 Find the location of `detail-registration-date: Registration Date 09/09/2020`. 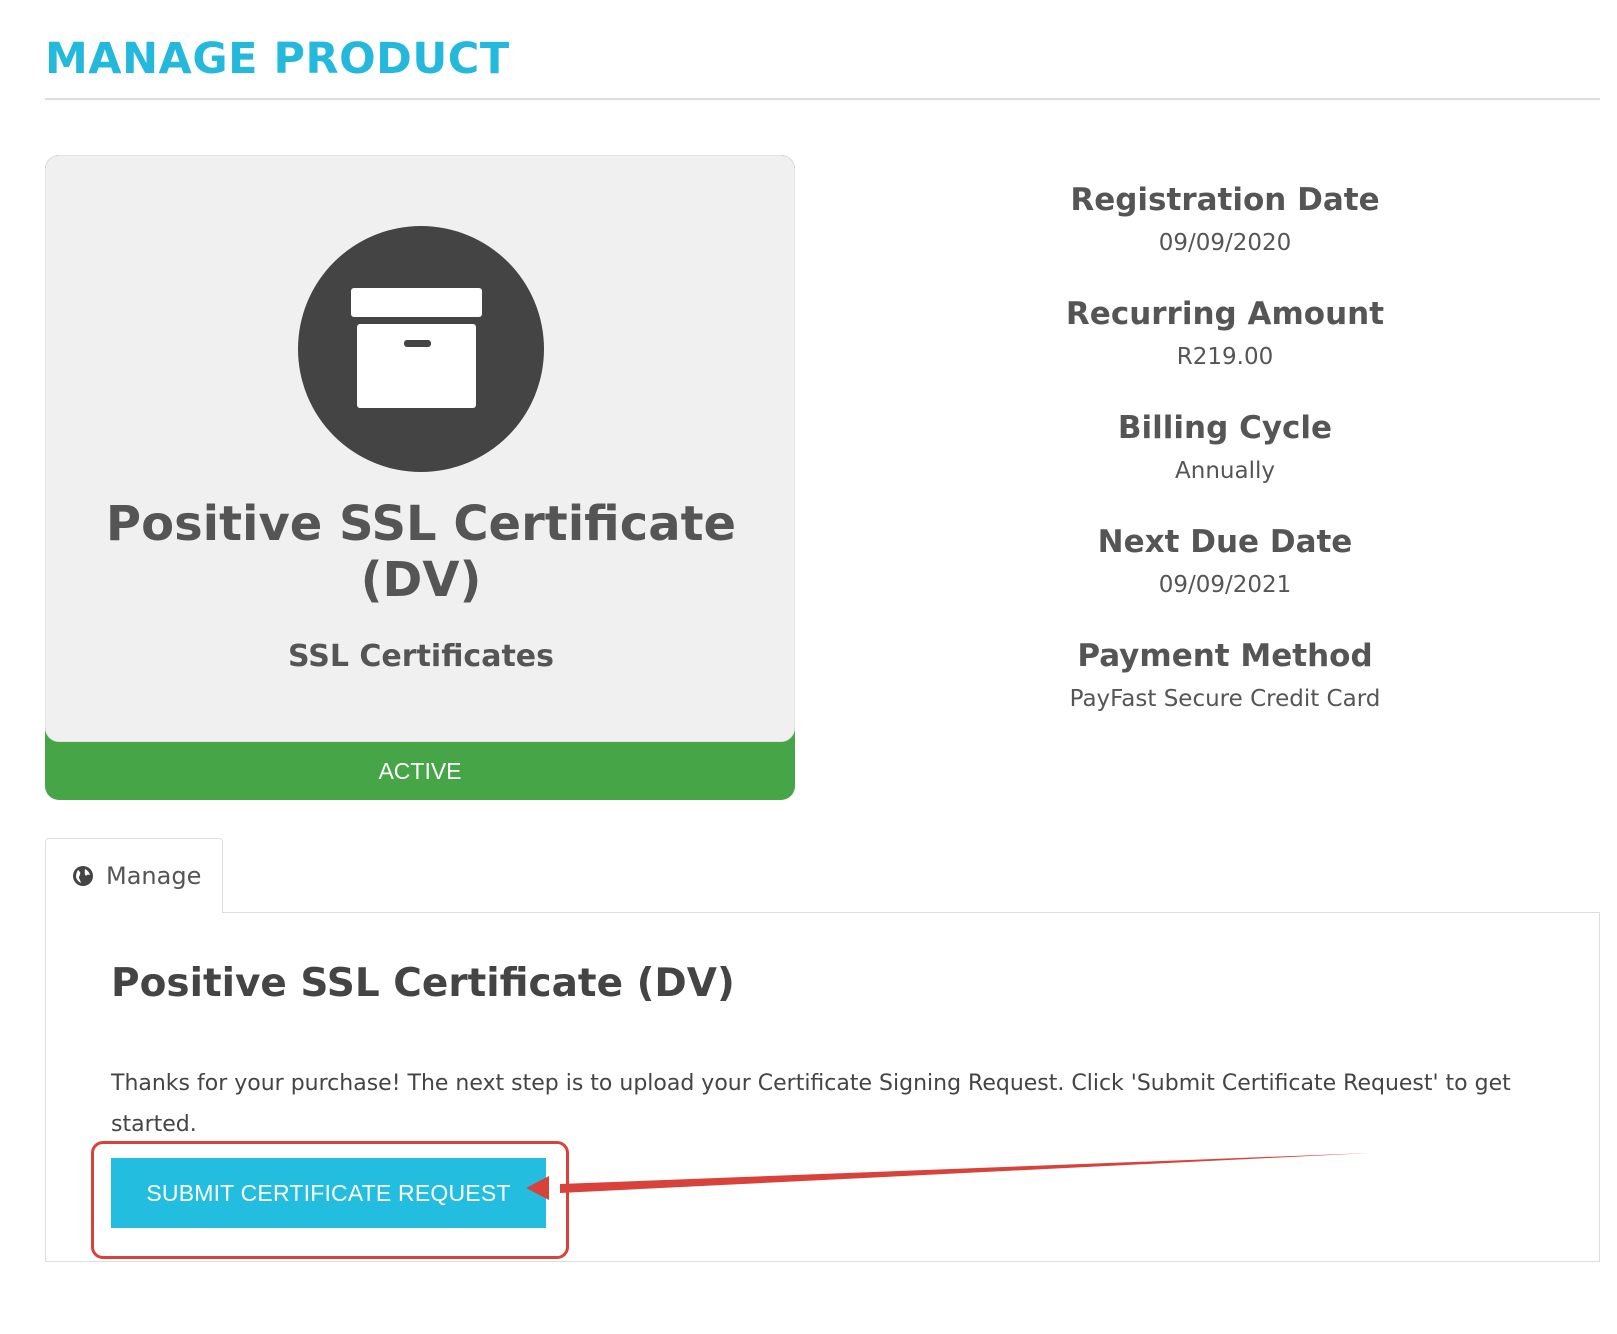

detail-registration-date: Registration Date 09/09/2020 is located at coordinates (1225, 237).